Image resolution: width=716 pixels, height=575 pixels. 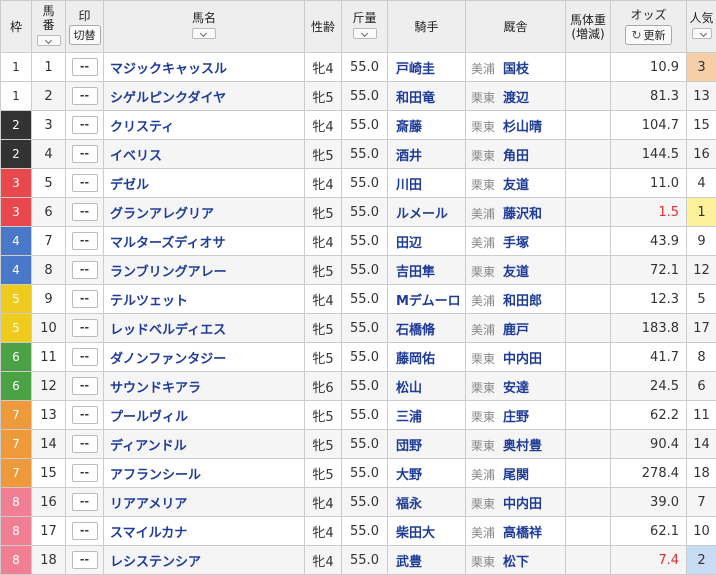 What do you see at coordinates (415, 272) in the screenshot?
I see `jockey-link: 吉田隼` at bounding box center [415, 272].